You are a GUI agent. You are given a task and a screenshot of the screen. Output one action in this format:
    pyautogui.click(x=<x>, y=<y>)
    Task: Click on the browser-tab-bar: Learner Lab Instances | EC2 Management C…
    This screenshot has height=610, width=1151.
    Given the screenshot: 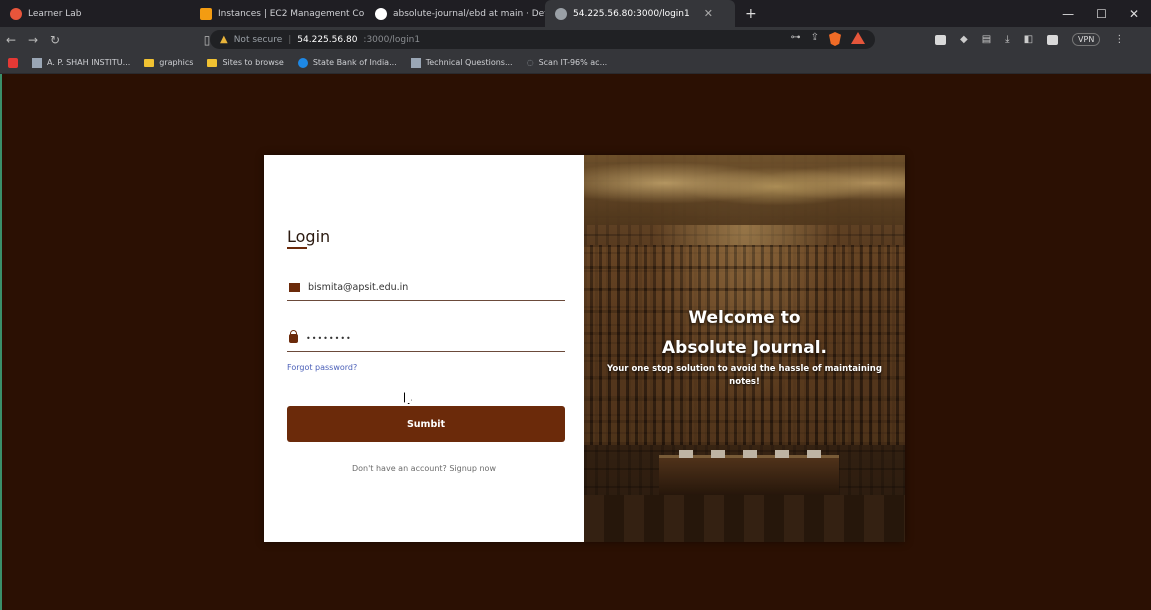 What is the action you would take?
    pyautogui.click(x=575, y=13)
    